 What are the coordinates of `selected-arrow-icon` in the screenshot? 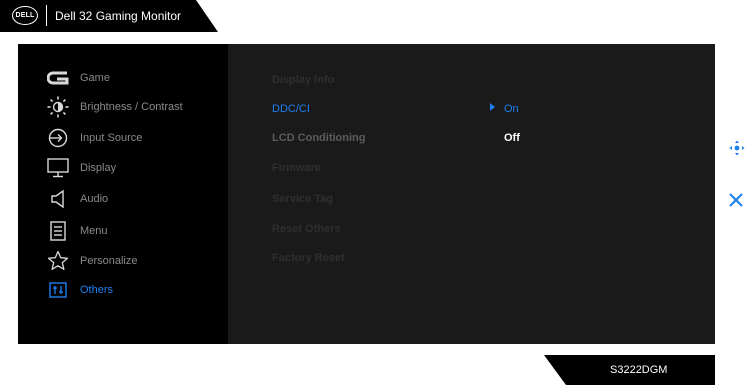 It's located at (492, 107).